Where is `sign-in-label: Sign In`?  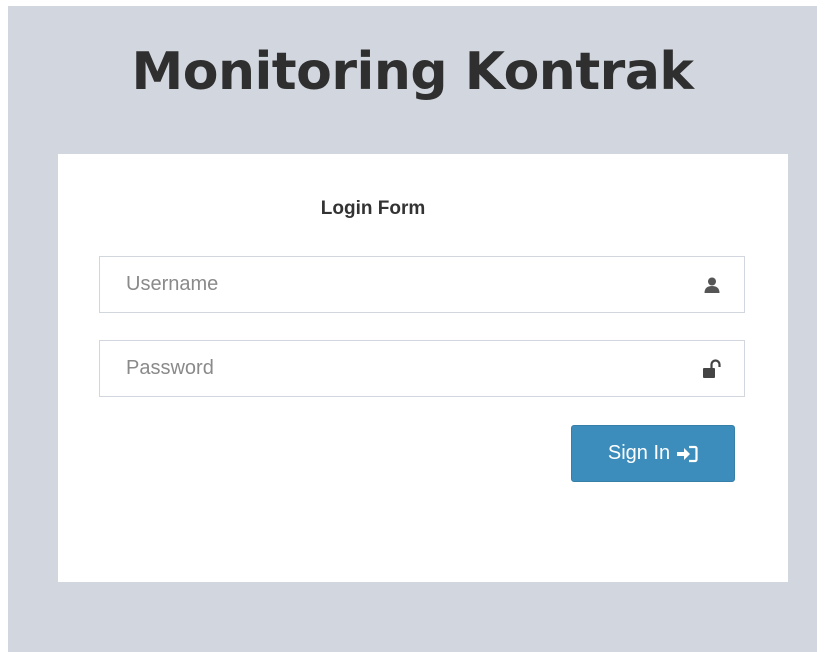 sign-in-label: Sign In is located at coordinates (639, 453).